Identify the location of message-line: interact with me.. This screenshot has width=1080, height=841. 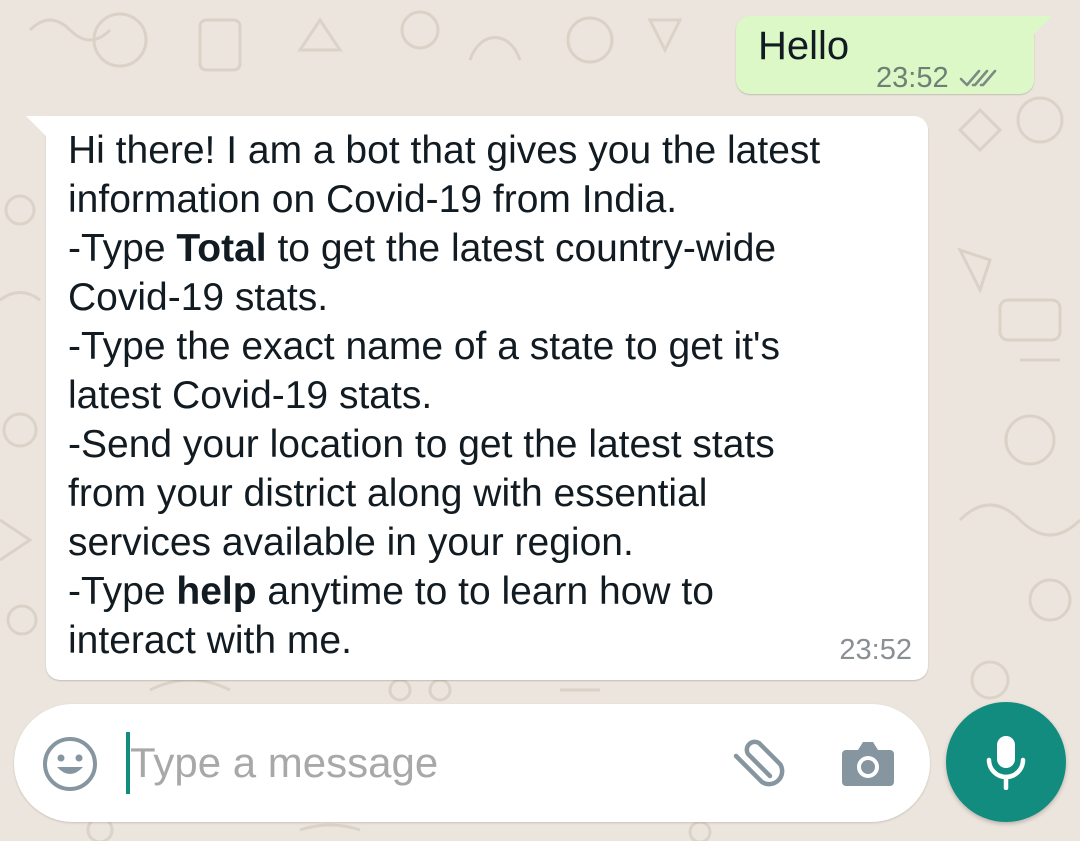
(483, 640).